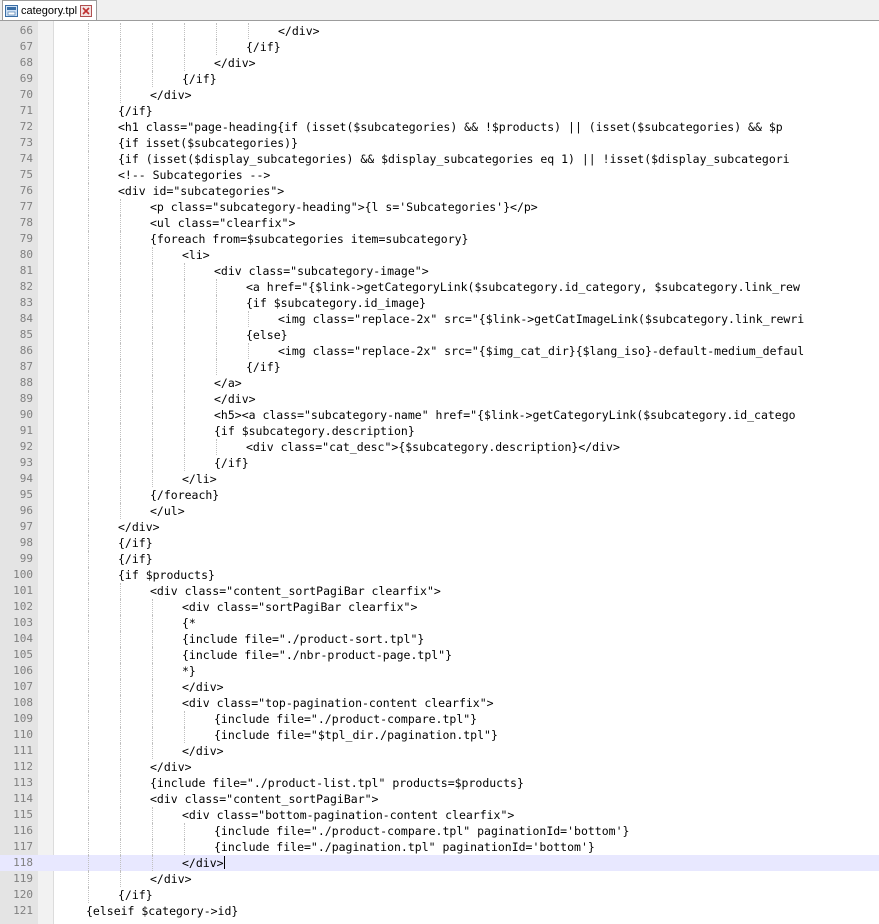 The width and height of the screenshot is (879, 924). Describe the element at coordinates (194, 175) in the screenshot. I see `code-text: <!-- Subcategories -->` at that location.